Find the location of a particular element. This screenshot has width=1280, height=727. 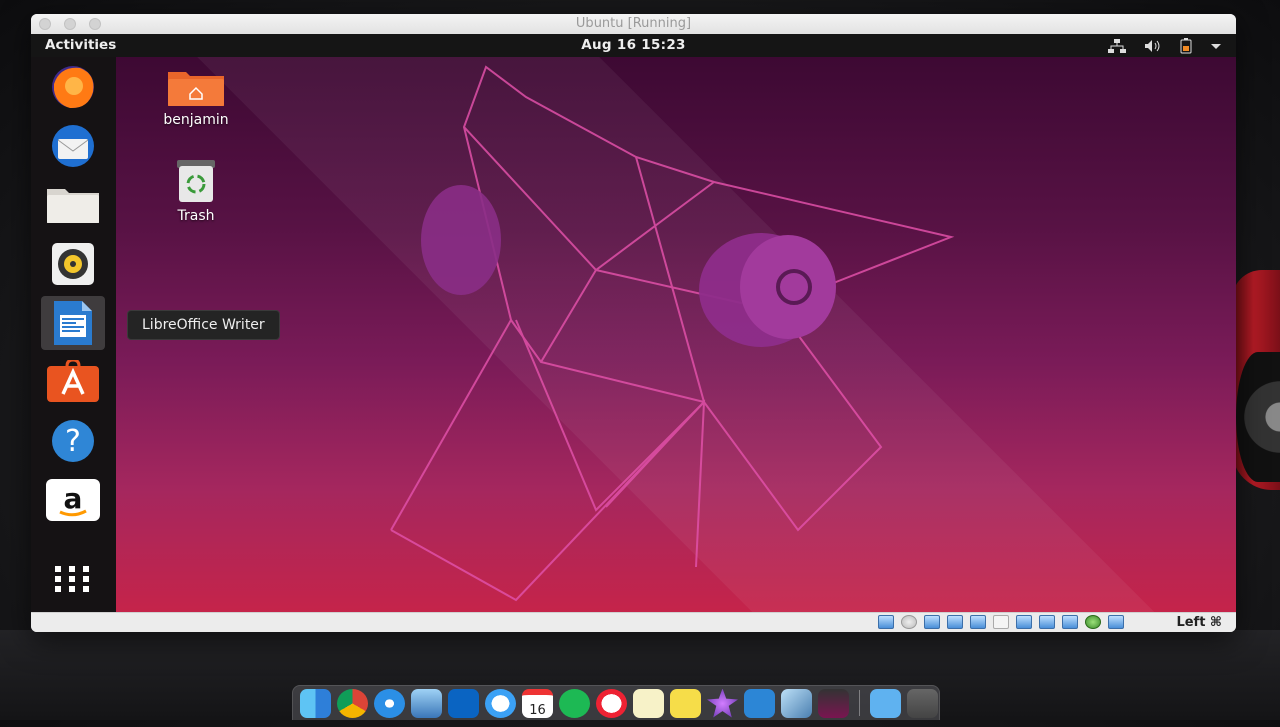

cpu-icon is located at coordinates (1070, 622).